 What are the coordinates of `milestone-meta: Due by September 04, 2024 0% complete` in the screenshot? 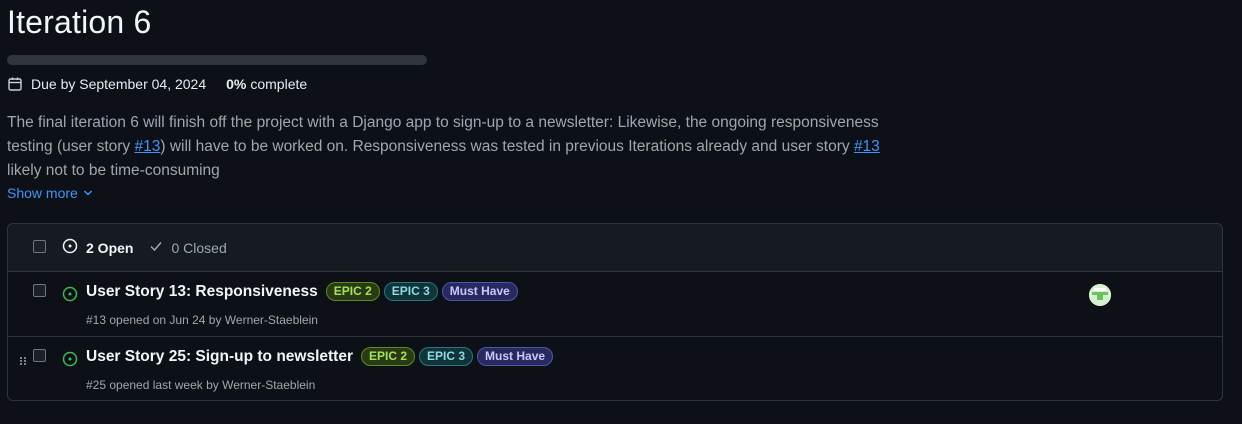 It's located at (157, 84).